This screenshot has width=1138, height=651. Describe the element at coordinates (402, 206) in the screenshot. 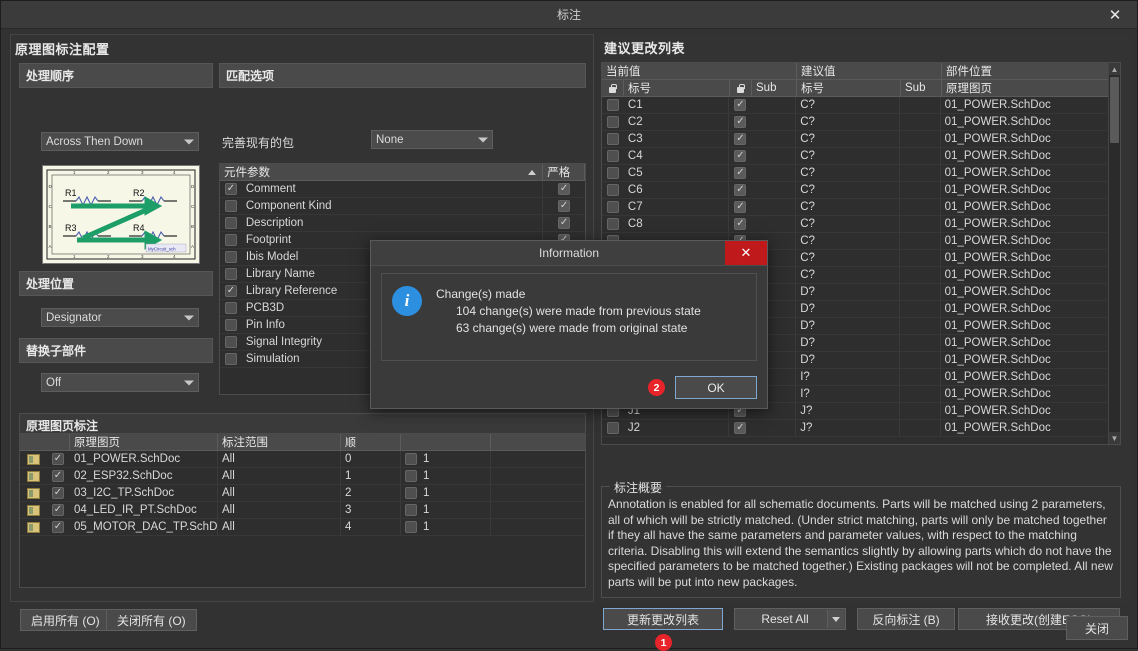

I see `match-param-row: Component Kind` at that location.